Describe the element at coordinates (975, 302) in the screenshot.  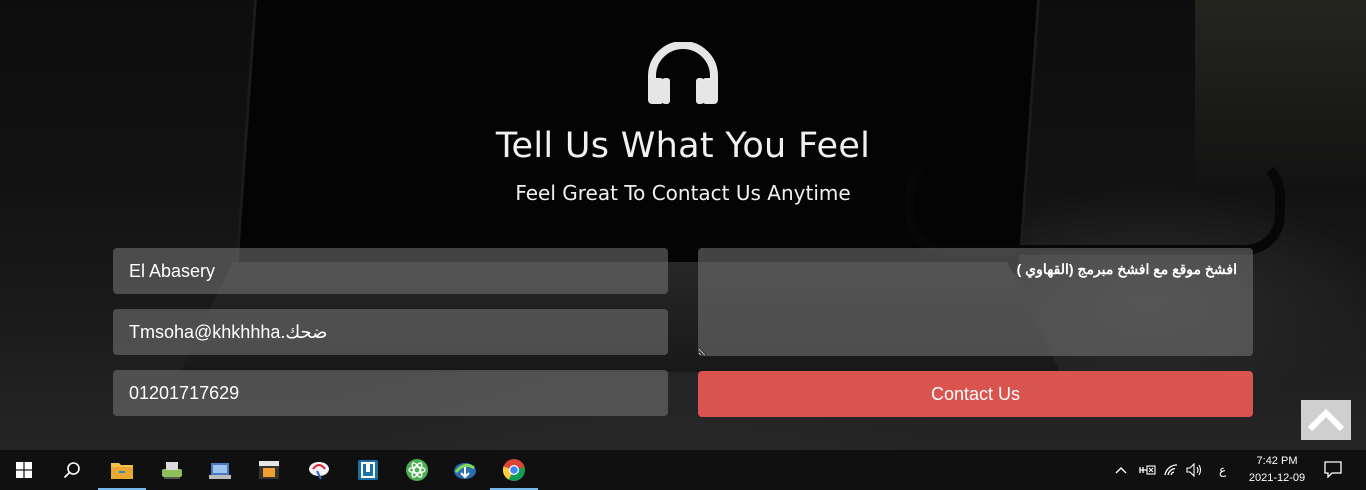
I see `message-field: افشخ موقع مع افشخ مبرمج (القهاوي )` at that location.